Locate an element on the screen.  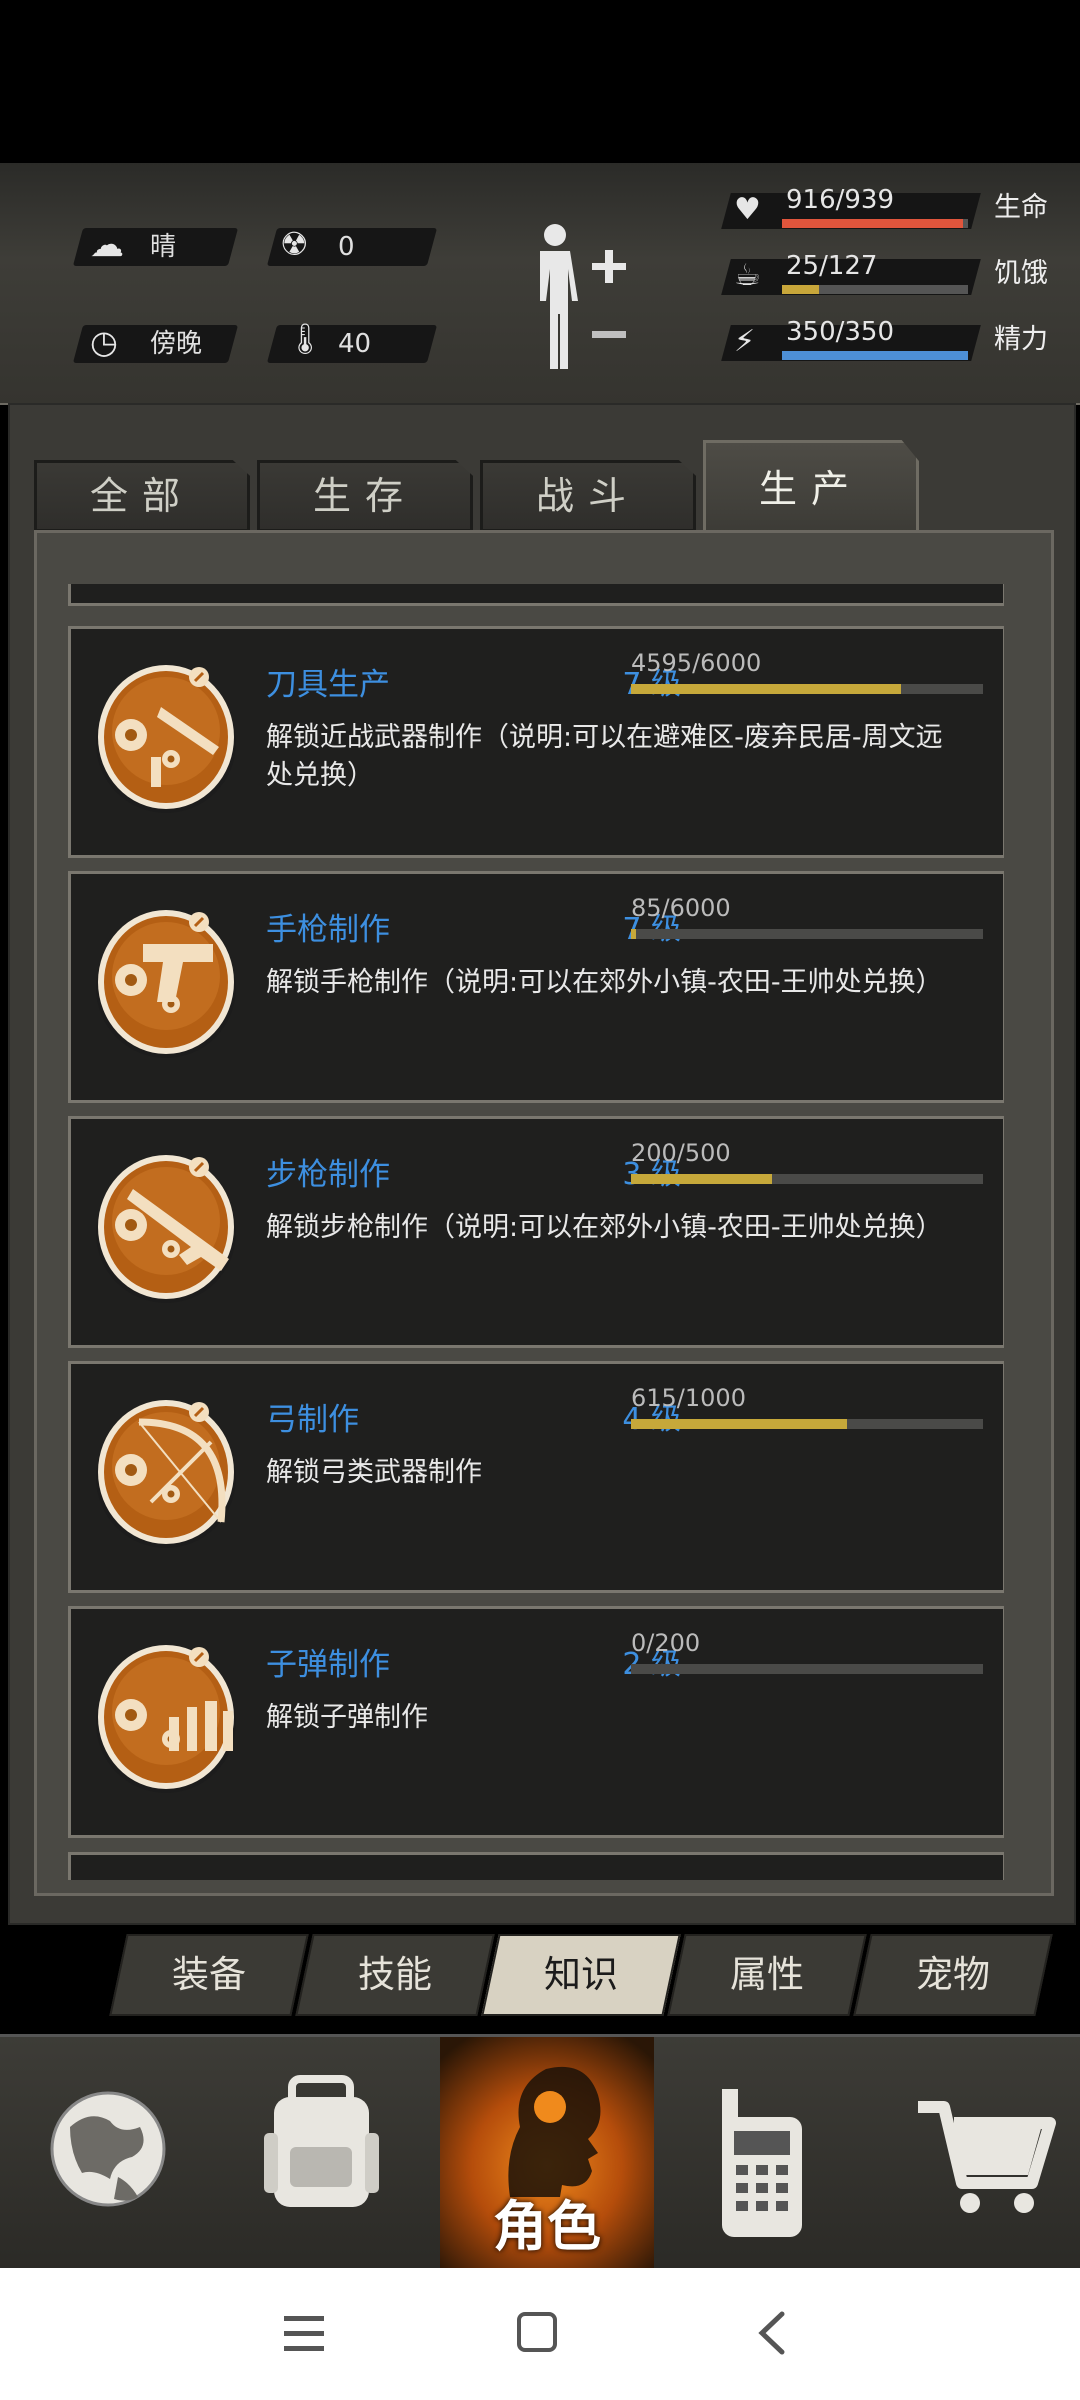
knowledge-item: 弓制作 4 级 615/1000 解锁弓类武器制作 is located at coordinates (536, 1477).